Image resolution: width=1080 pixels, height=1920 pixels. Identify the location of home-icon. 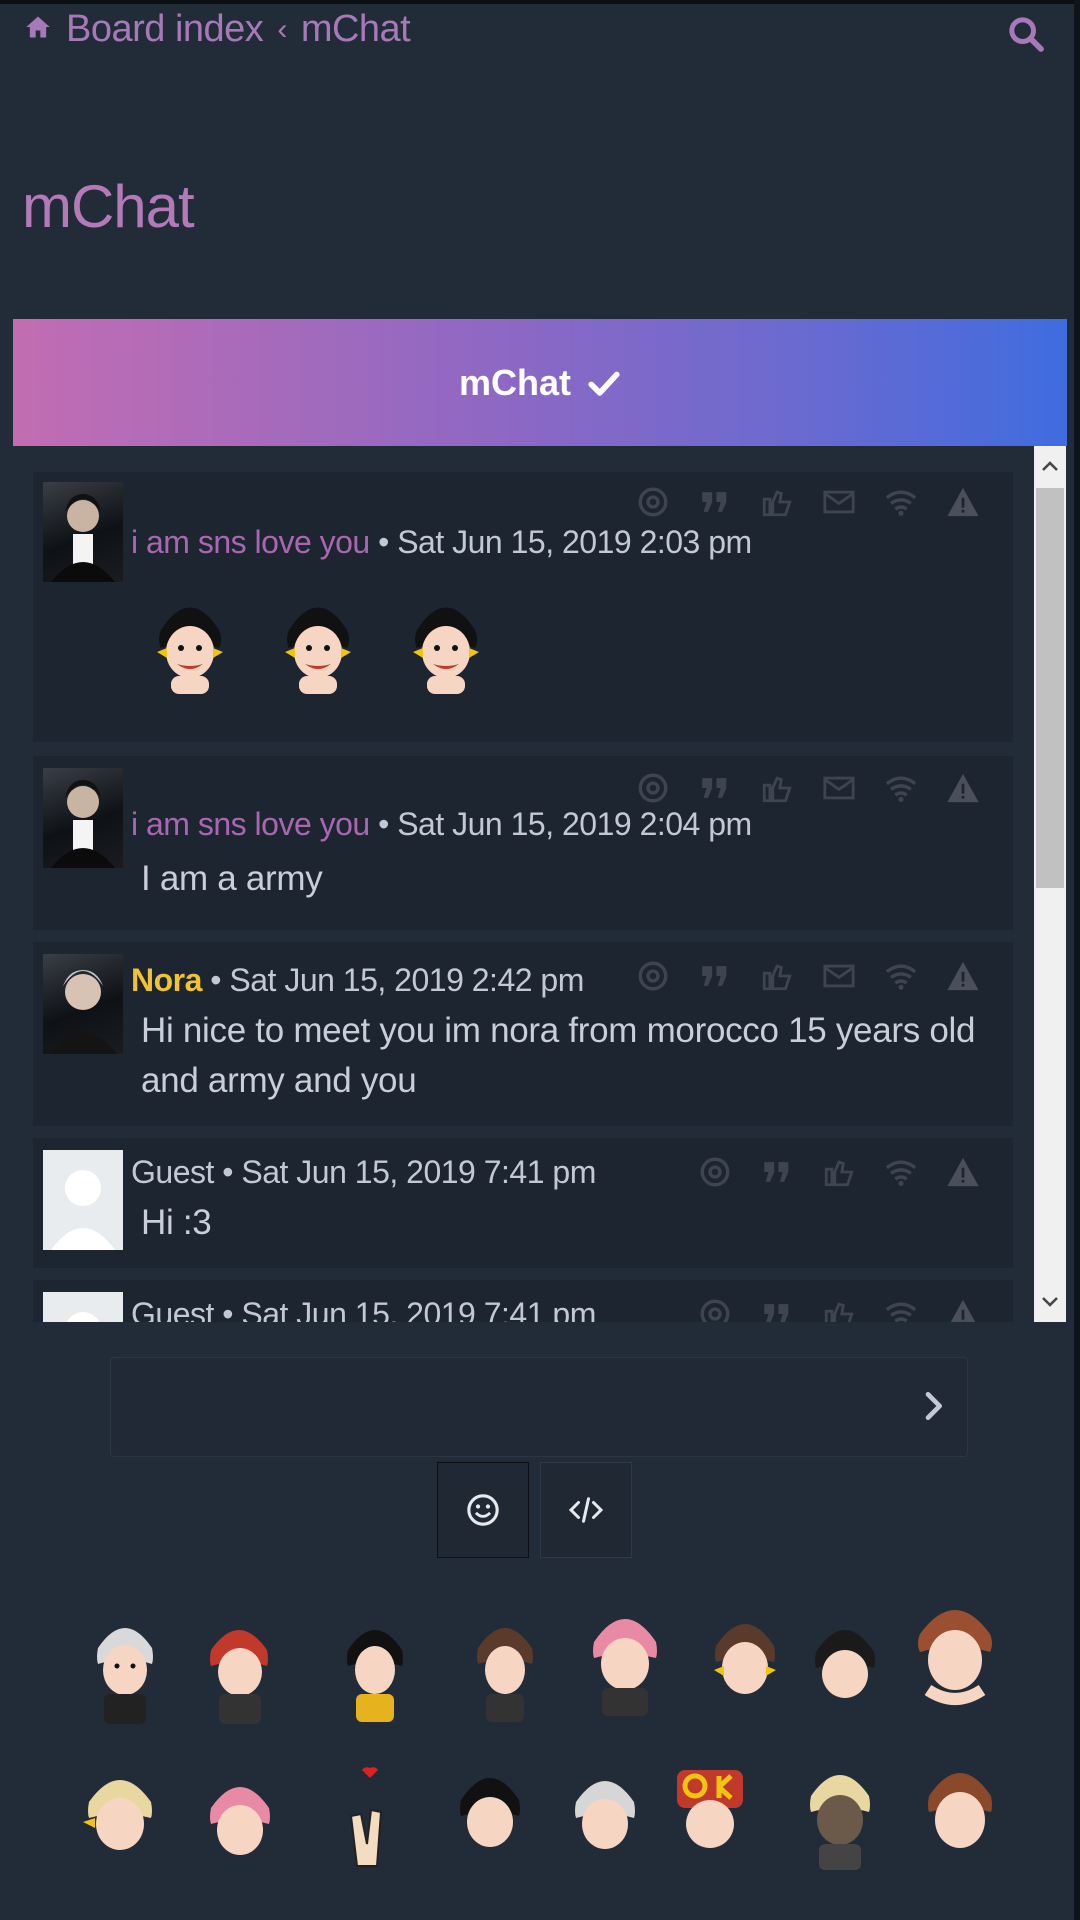
(38, 29).